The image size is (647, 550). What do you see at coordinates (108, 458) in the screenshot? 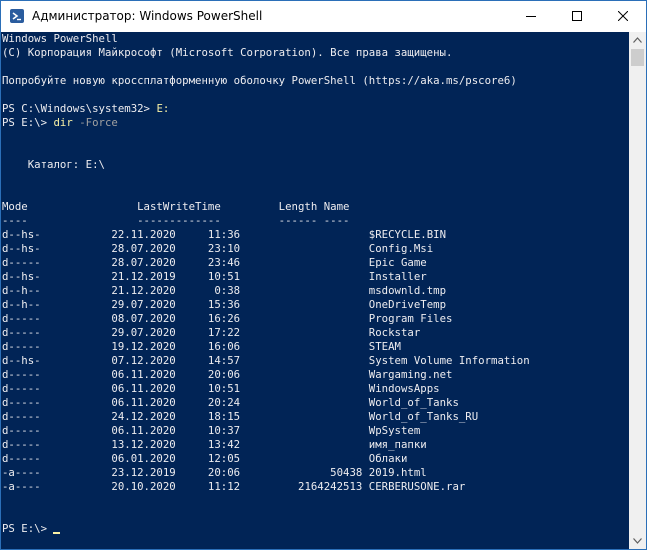
I see `row-date: 06.01.2020` at bounding box center [108, 458].